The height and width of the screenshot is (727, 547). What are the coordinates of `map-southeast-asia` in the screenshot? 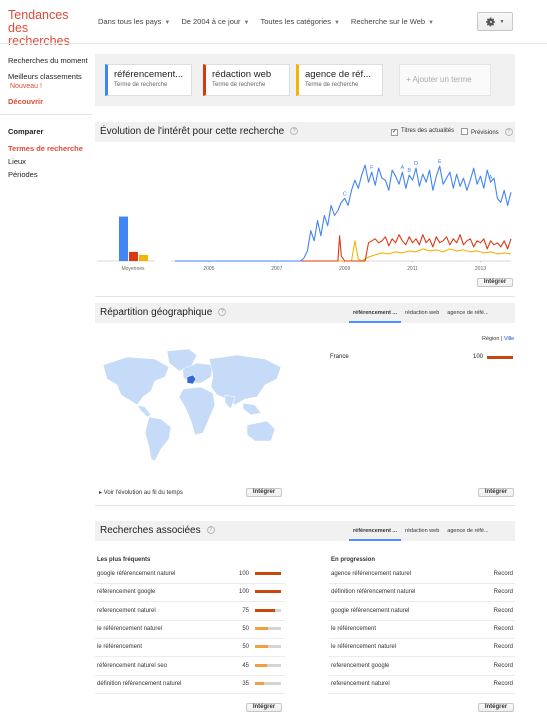 It's located at (252, 409).